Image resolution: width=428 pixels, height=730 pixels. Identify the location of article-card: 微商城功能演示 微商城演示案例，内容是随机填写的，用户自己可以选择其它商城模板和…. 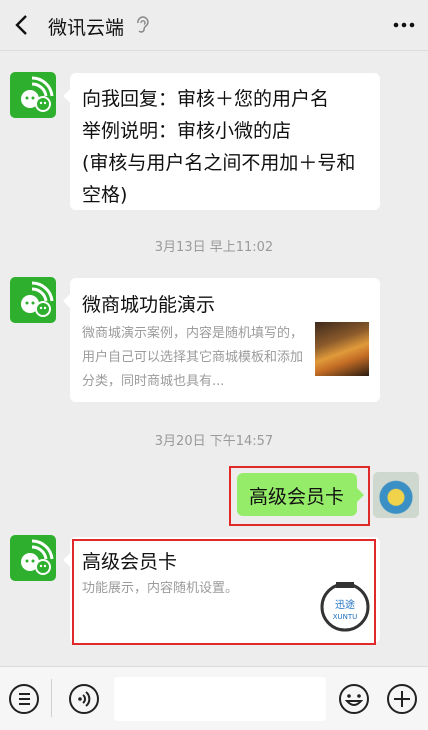
(221, 340).